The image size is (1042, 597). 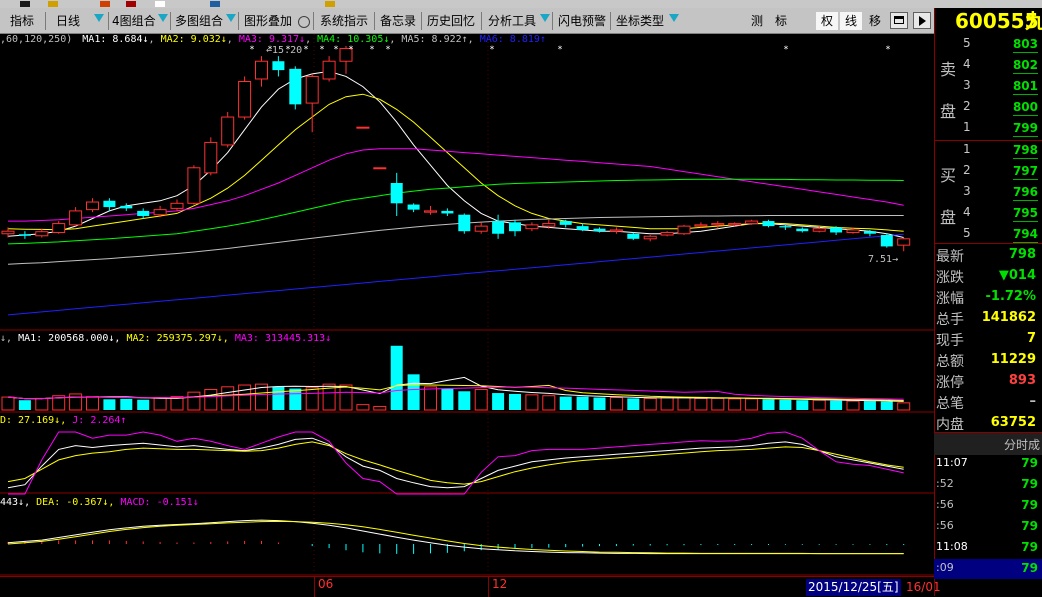 I want to click on buy-price: 794, so click(x=1025, y=234).